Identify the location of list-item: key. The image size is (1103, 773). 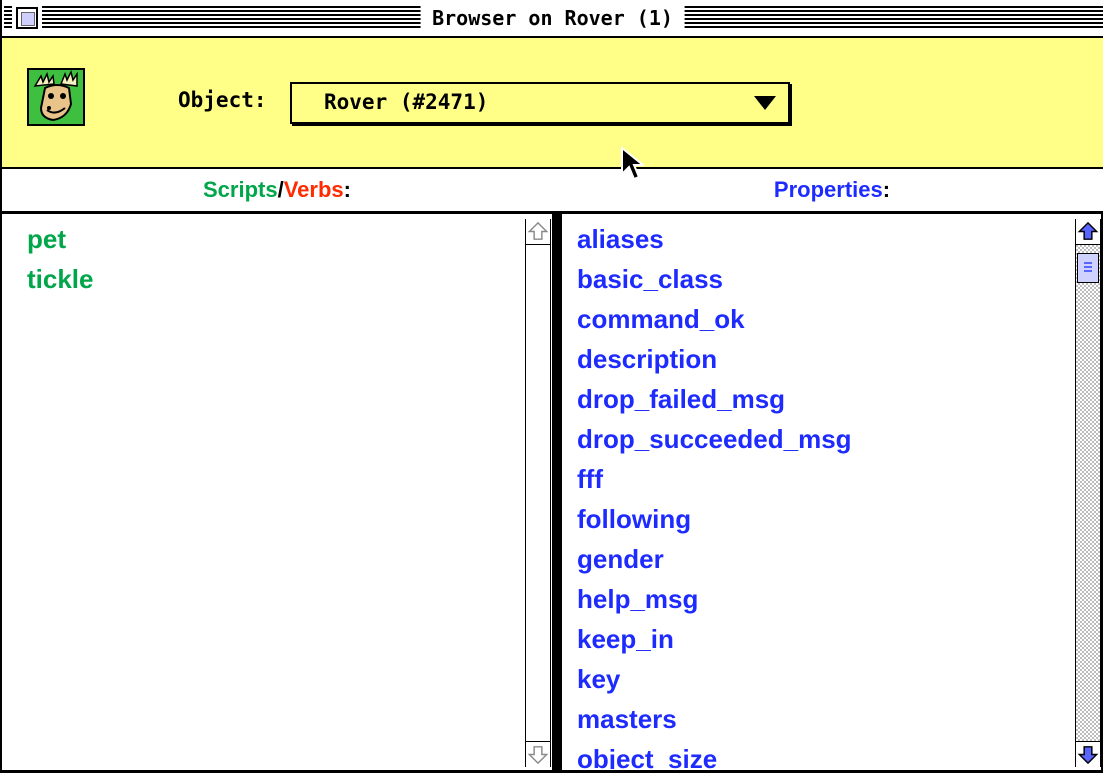
(824, 679).